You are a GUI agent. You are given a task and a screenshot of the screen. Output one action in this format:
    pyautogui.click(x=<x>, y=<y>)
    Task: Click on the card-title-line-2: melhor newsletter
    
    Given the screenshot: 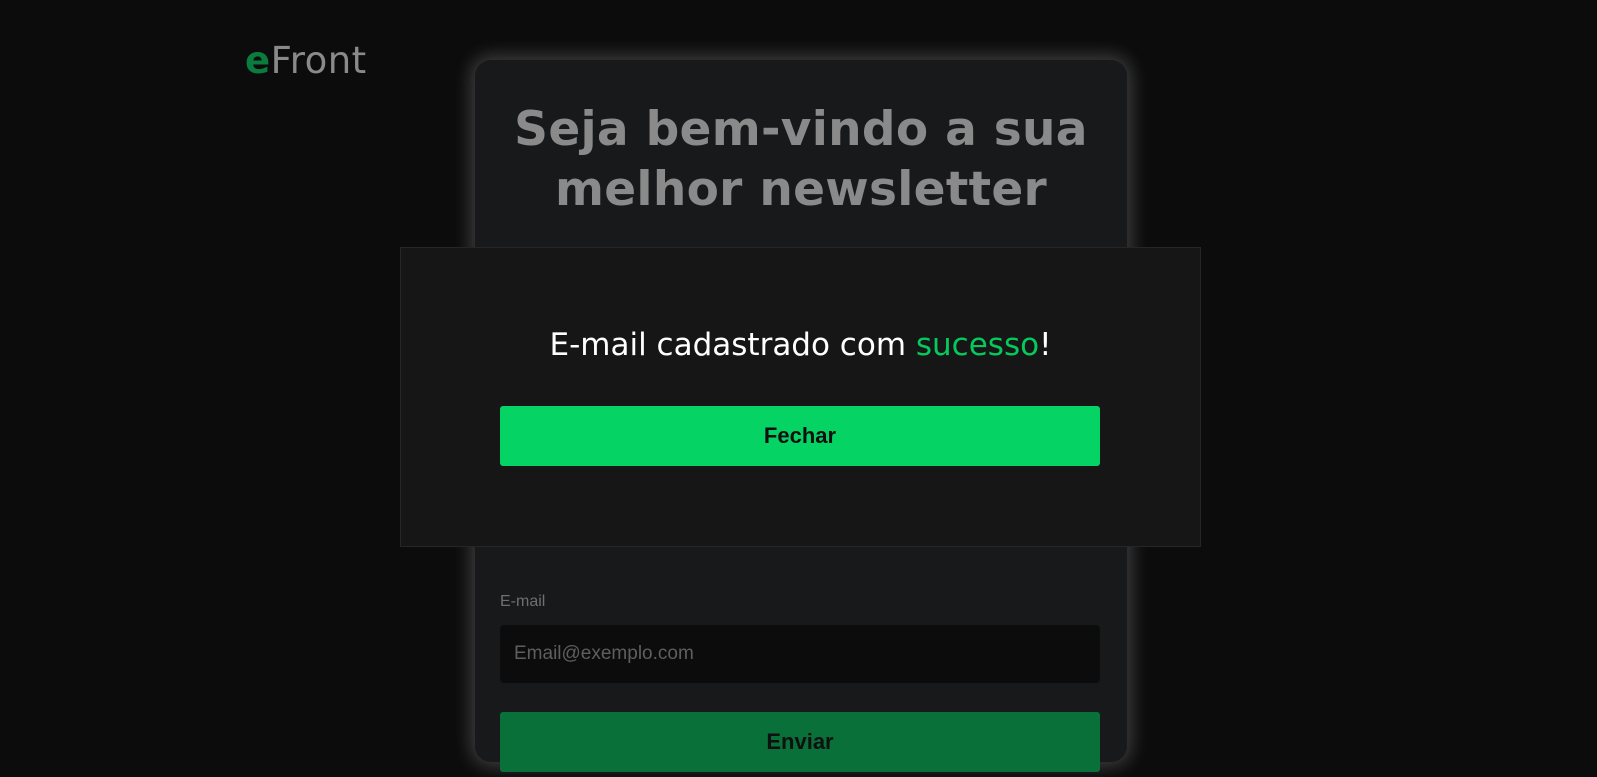 What is the action you would take?
    pyautogui.click(x=801, y=189)
    